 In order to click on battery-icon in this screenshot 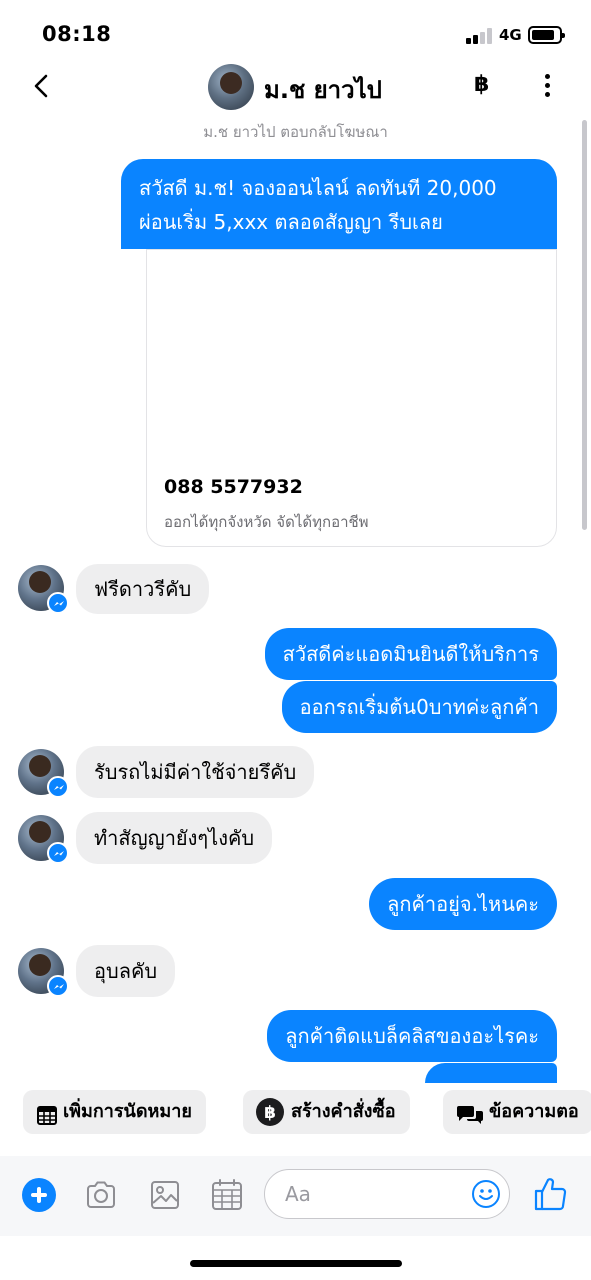, I will do `click(546, 35)`.